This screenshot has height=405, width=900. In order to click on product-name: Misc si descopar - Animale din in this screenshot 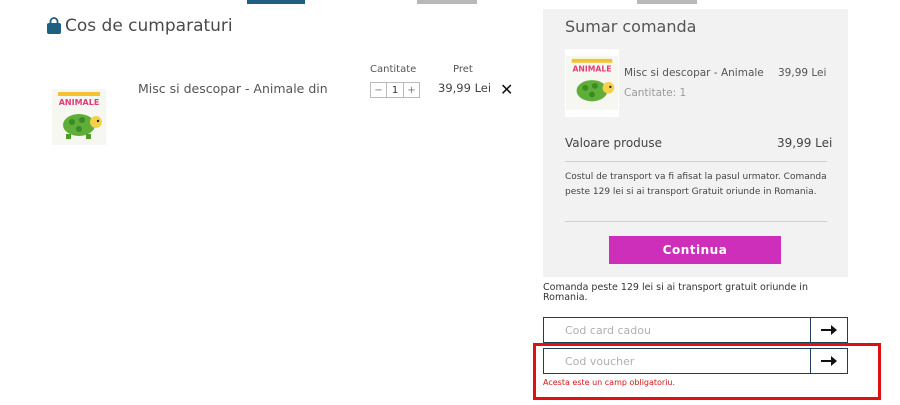, I will do `click(233, 88)`.